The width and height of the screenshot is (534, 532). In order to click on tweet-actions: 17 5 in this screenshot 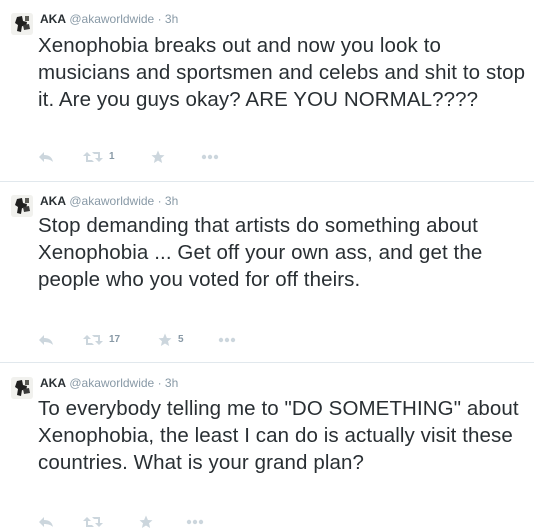, I will do `click(188, 340)`.